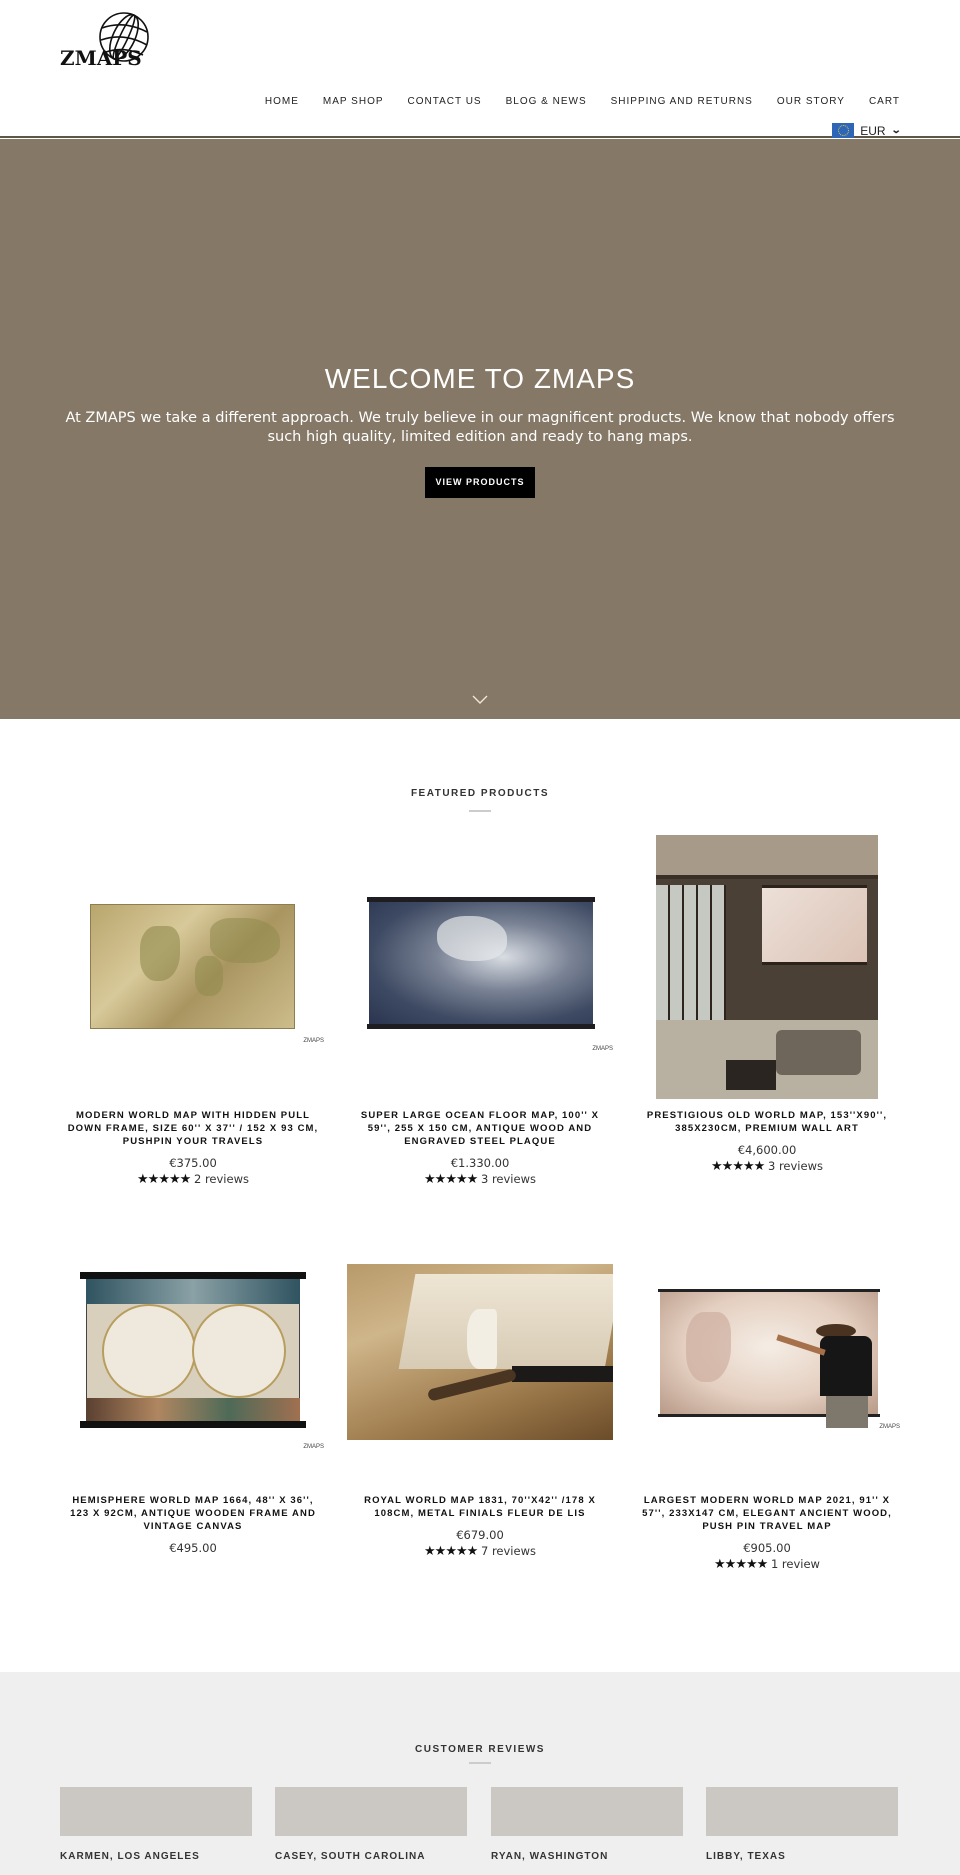 The width and height of the screenshot is (960, 1875). I want to click on view-products-button: VIEW PRODUCTS, so click(480, 482).